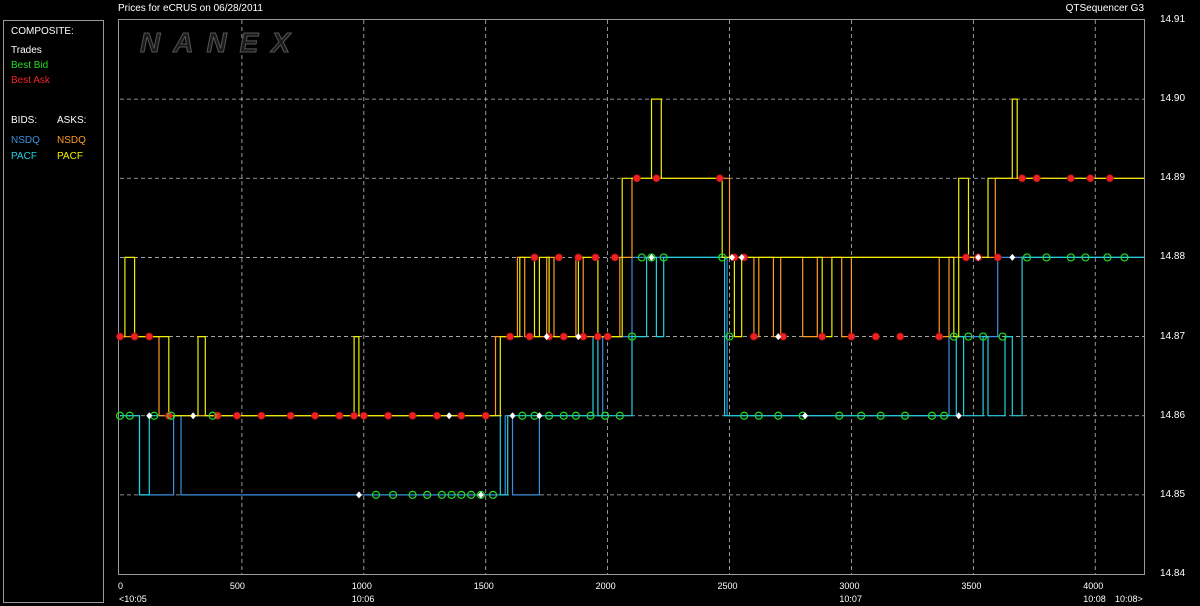  I want to click on x-time-label: 10:07, so click(850, 599).